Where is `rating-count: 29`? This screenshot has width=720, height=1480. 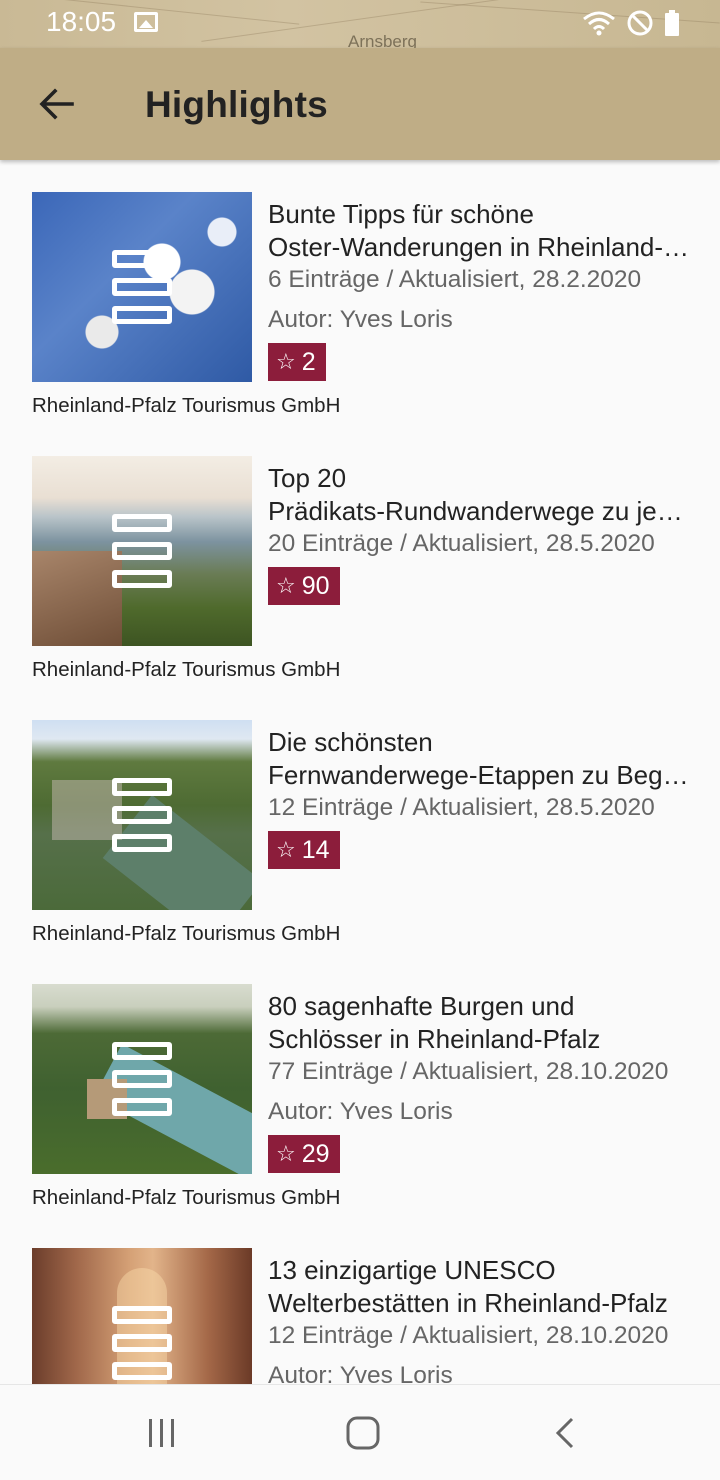 rating-count: 29 is located at coordinates (315, 1153).